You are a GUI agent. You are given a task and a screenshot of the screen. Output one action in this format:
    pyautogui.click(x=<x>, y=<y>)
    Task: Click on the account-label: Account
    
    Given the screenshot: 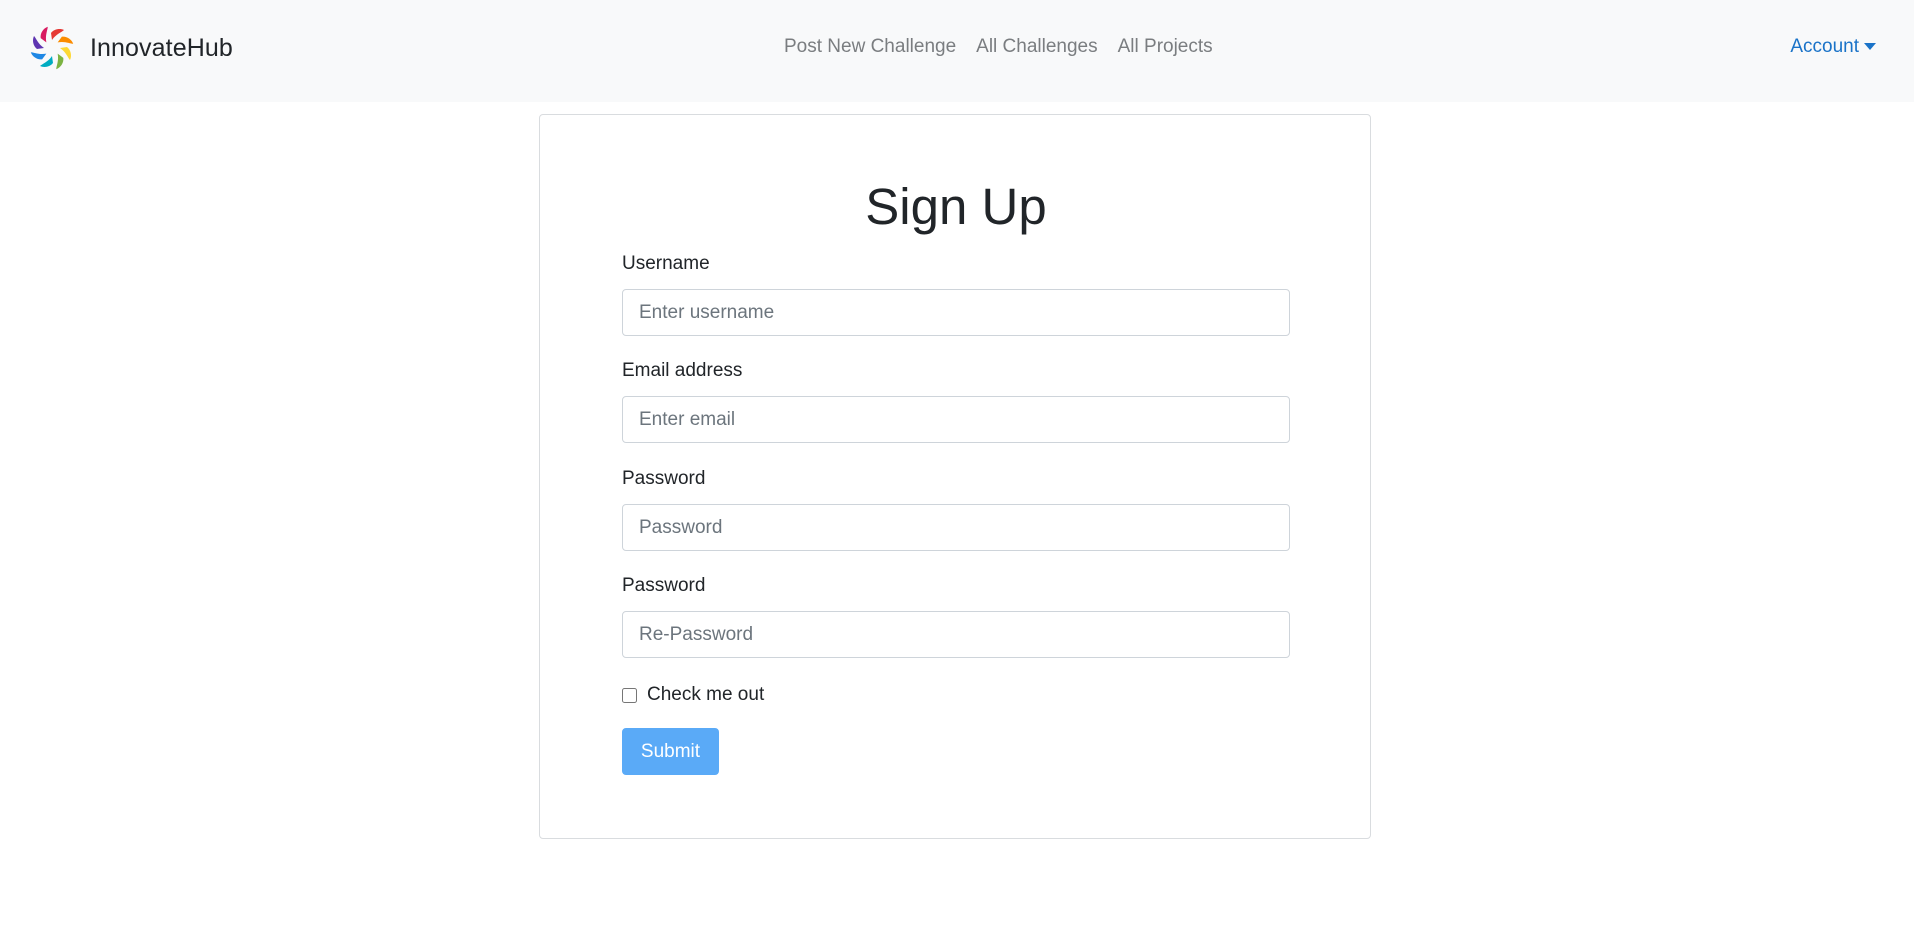 What is the action you would take?
    pyautogui.click(x=1824, y=46)
    